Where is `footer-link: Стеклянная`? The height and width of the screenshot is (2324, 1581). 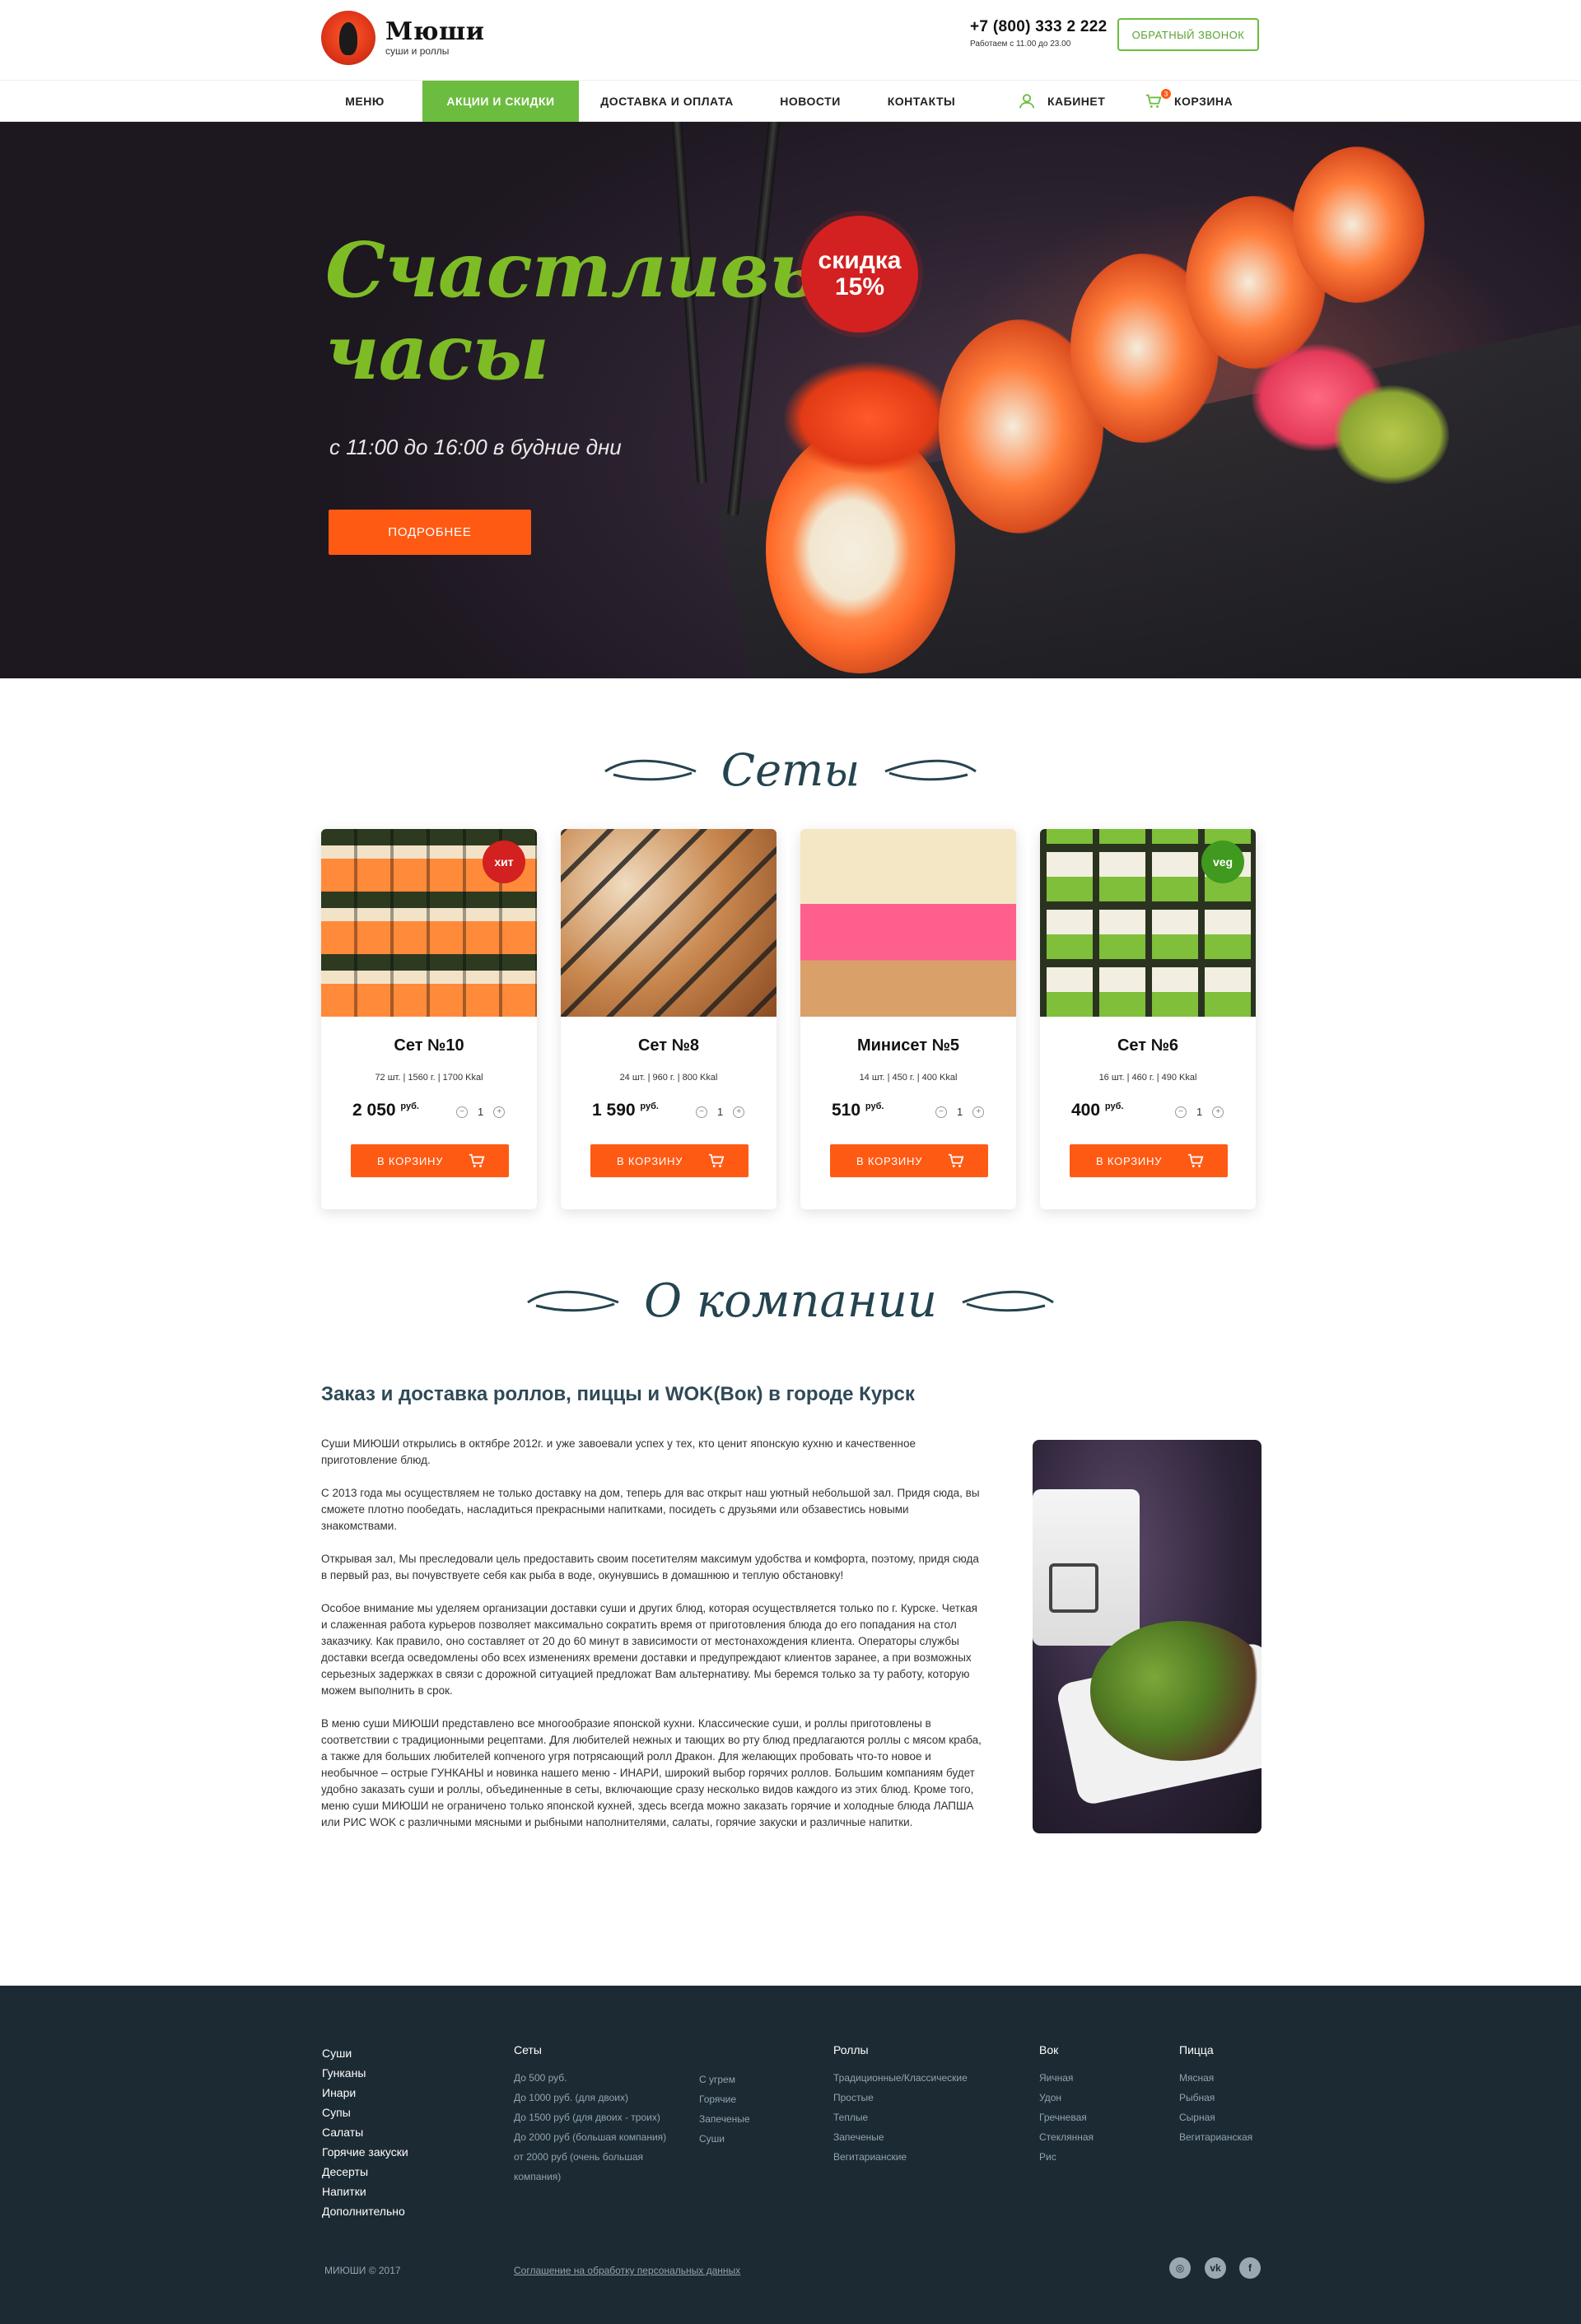
footer-link: Стеклянная is located at coordinates (1066, 2137).